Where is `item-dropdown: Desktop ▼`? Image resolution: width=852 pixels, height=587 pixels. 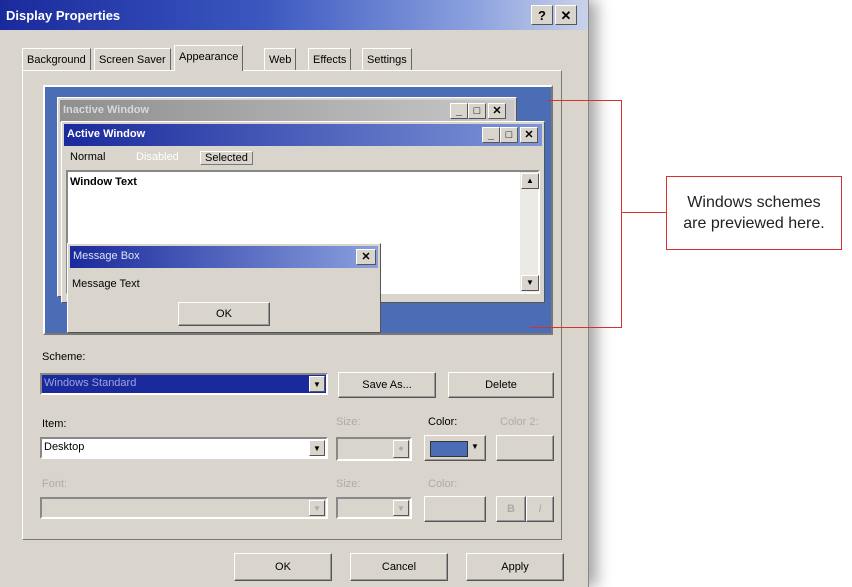
item-dropdown: Desktop ▼ is located at coordinates (184, 448).